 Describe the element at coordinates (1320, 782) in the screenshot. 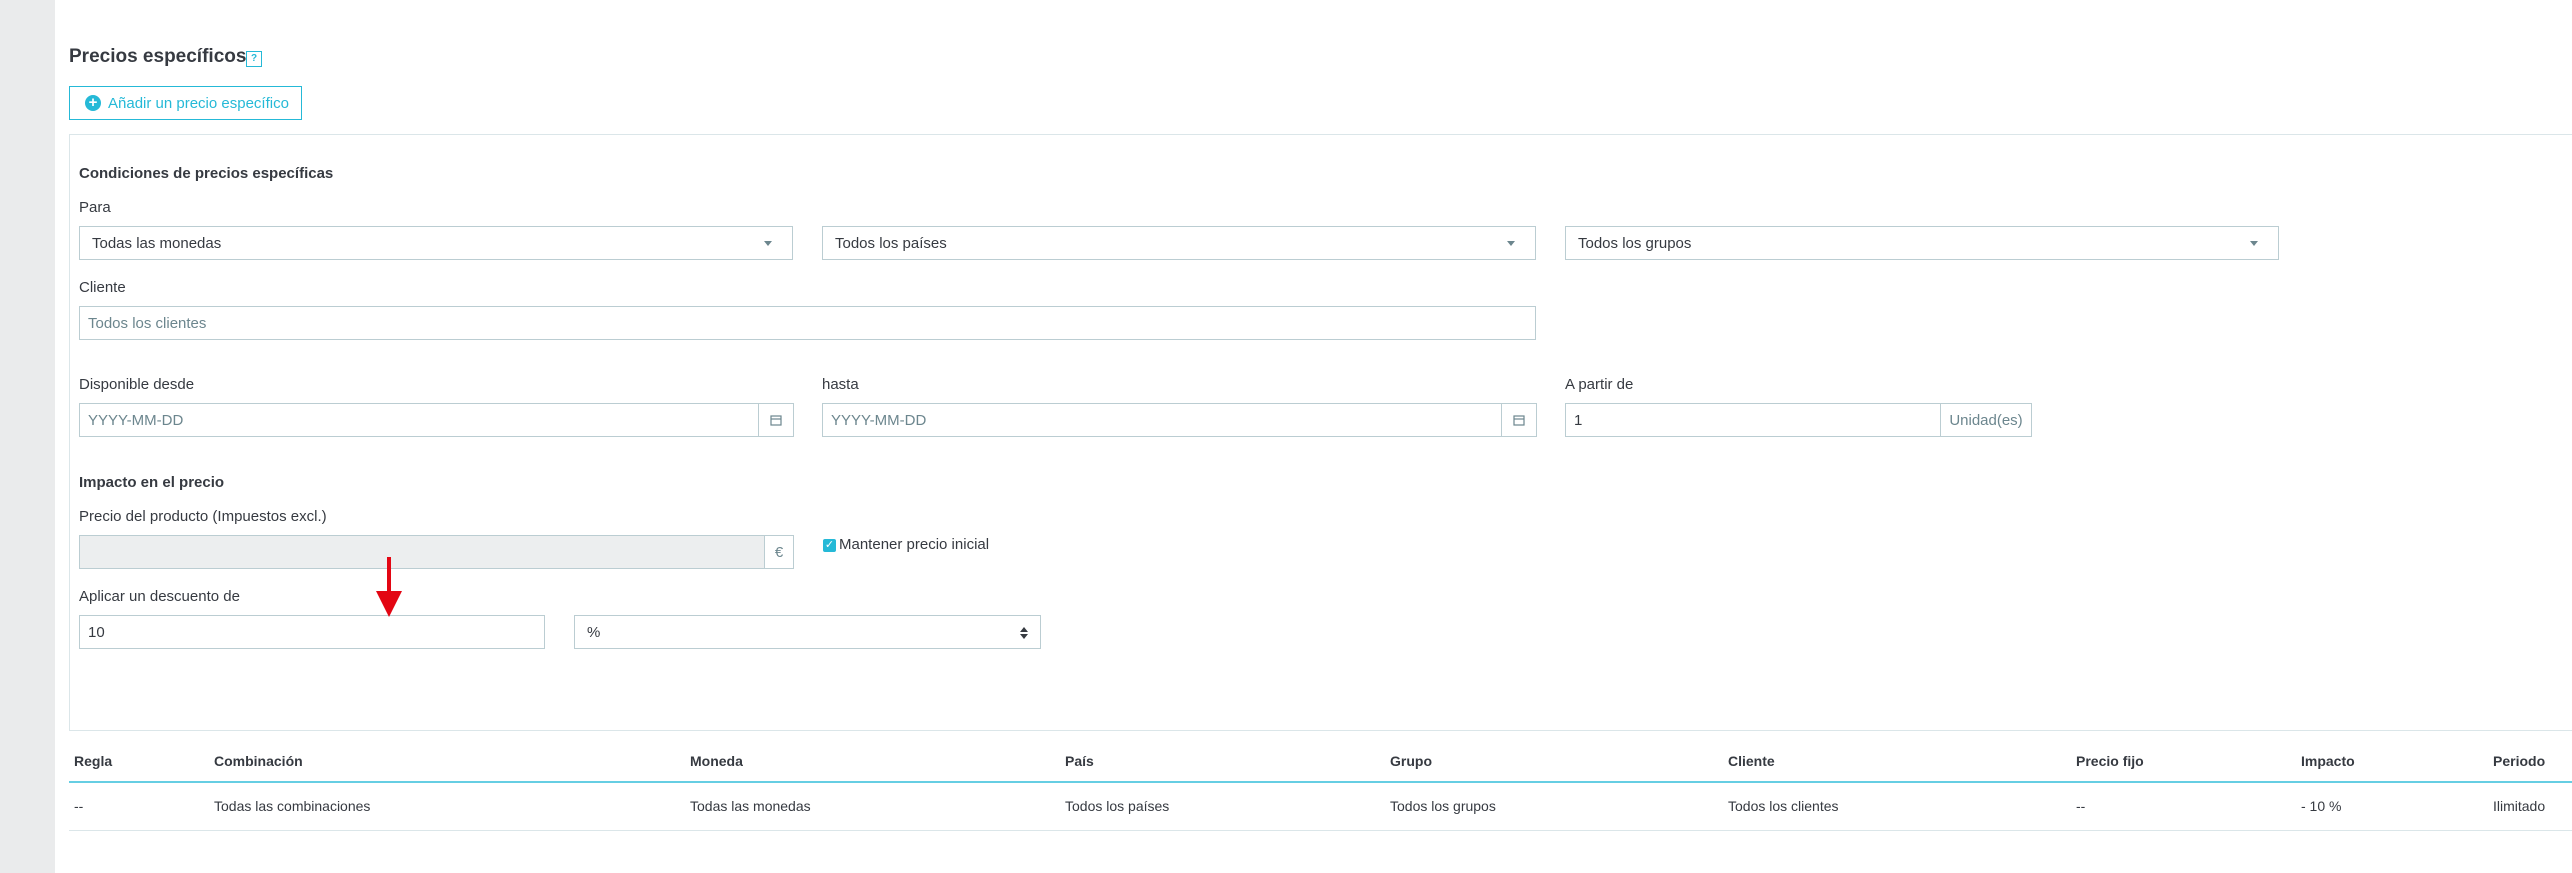

I see `table-header-divider` at that location.